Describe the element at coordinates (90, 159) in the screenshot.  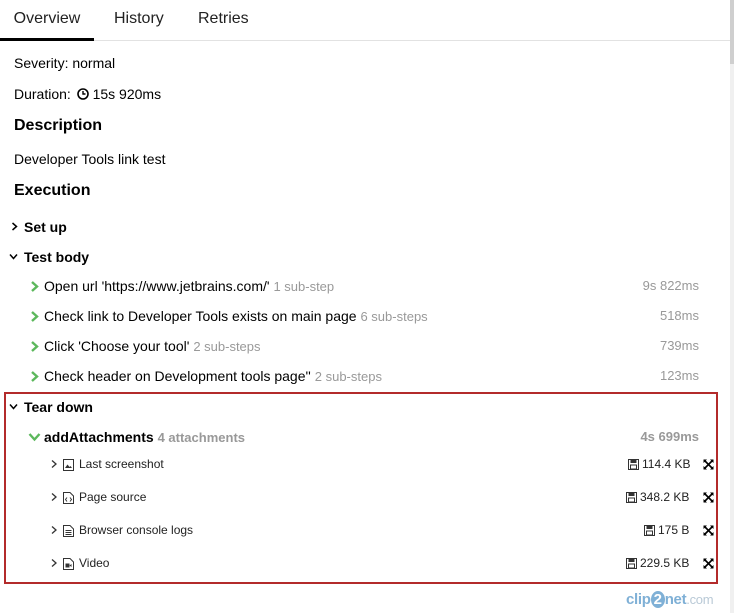
I see `description-text: Developer Tools link test` at that location.